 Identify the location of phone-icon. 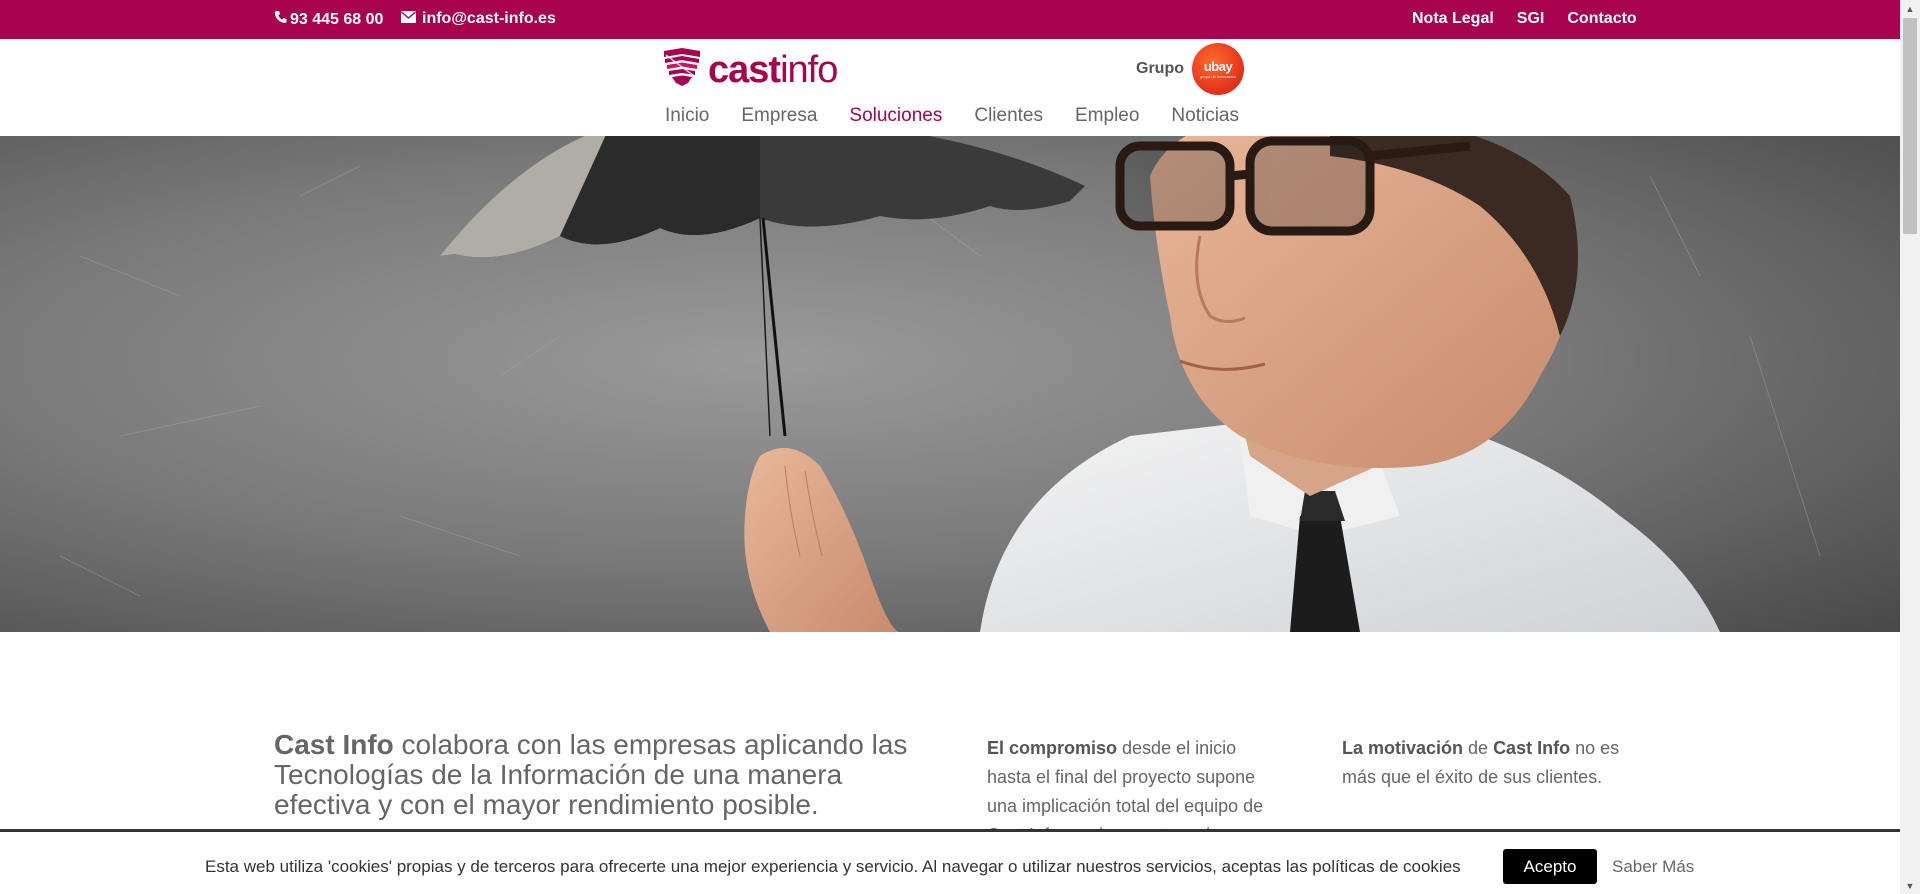
(280, 19).